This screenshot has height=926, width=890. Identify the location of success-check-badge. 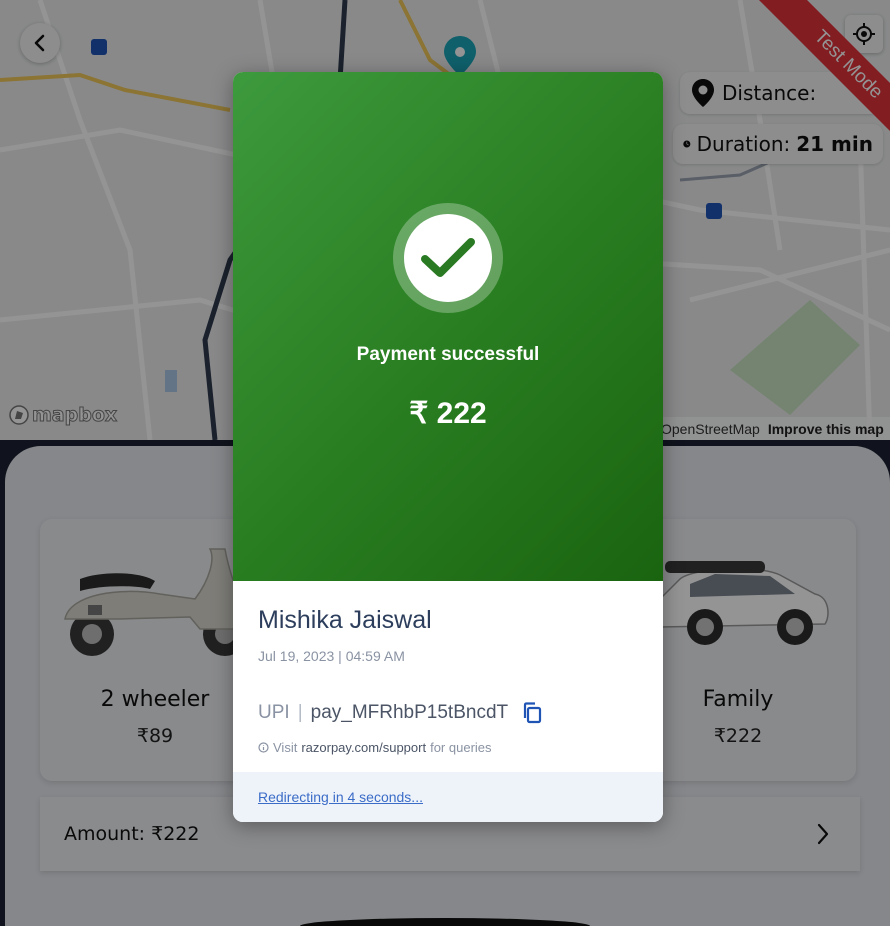
(448, 258).